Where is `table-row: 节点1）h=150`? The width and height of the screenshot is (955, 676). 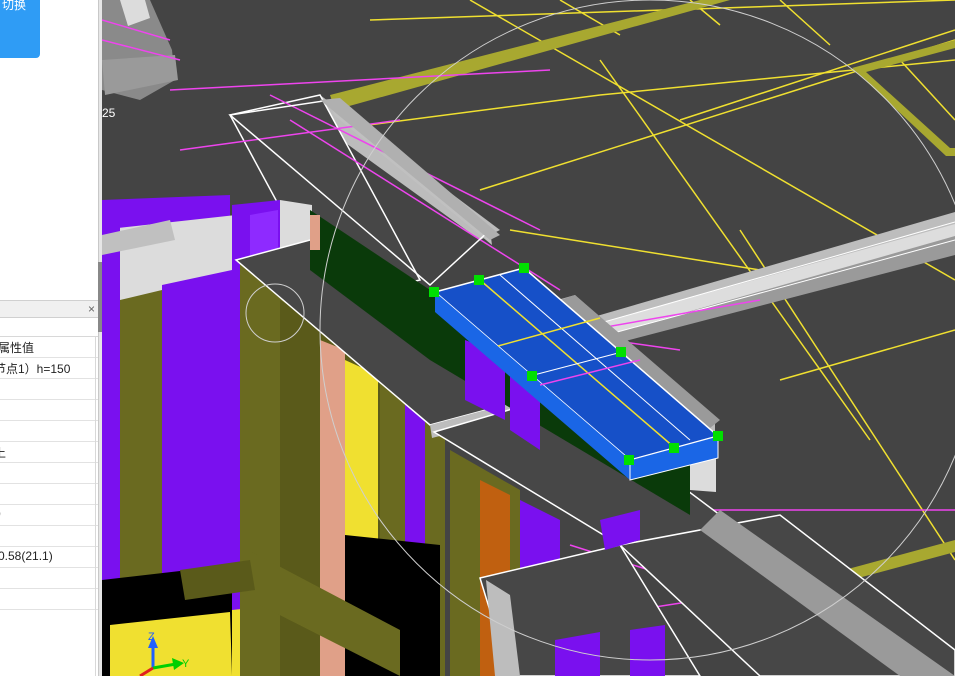
table-row: 节点1）h=150 is located at coordinates (50, 368).